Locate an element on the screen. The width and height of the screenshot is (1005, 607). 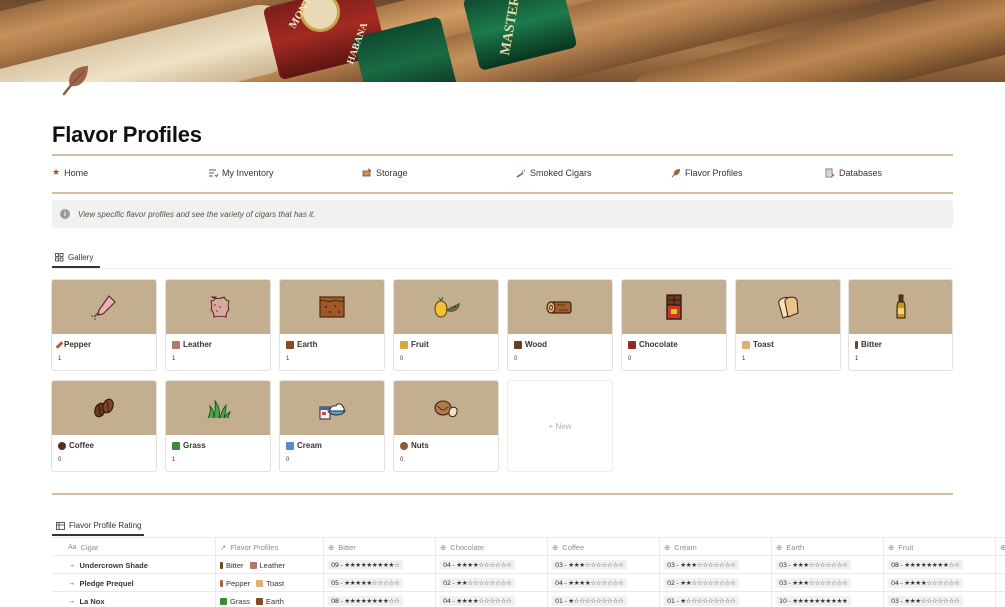
tag-label: Bitter is located at coordinates (235, 565).